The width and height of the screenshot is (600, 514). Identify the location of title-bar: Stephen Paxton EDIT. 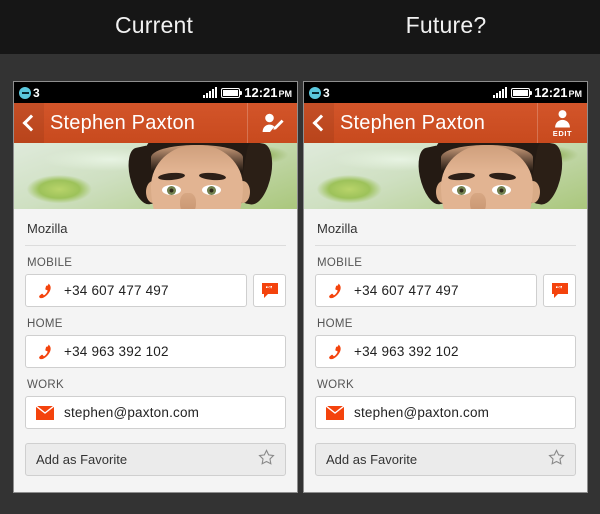
(445, 123).